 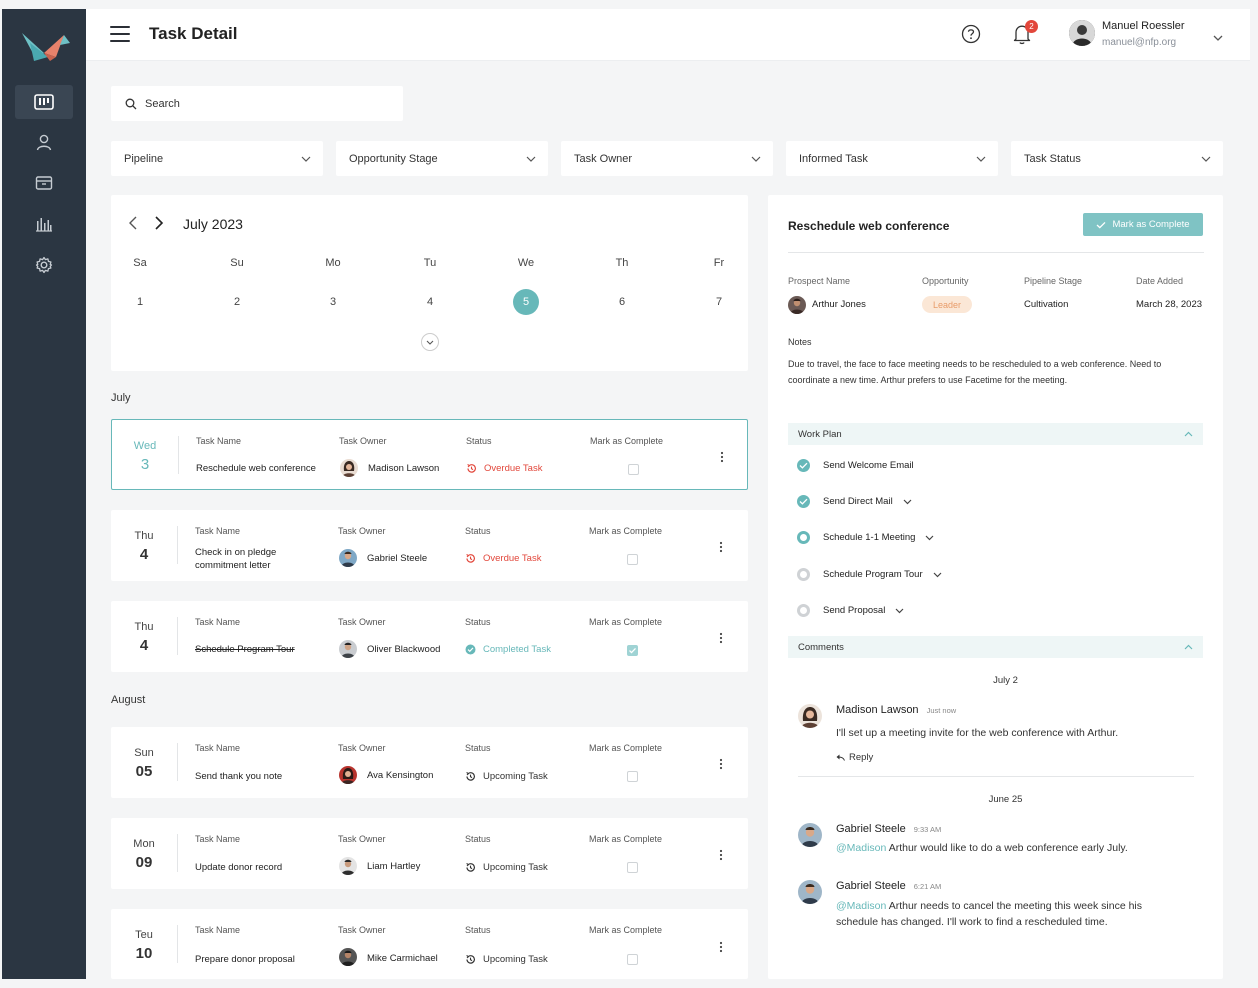 I want to click on work-plan-item: Send Welcome Email, so click(x=855, y=465).